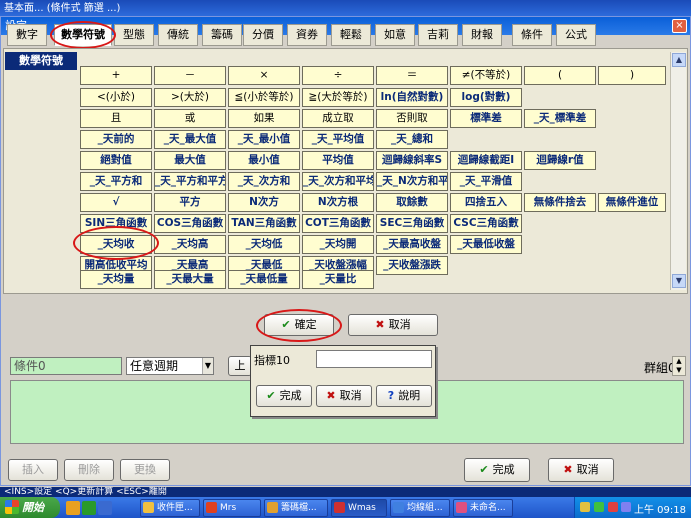 Image resolution: width=691 pixels, height=518 pixels. What do you see at coordinates (486, 223) in the screenshot?
I see `symbol-csc: CSC三角函數` at bounding box center [486, 223].